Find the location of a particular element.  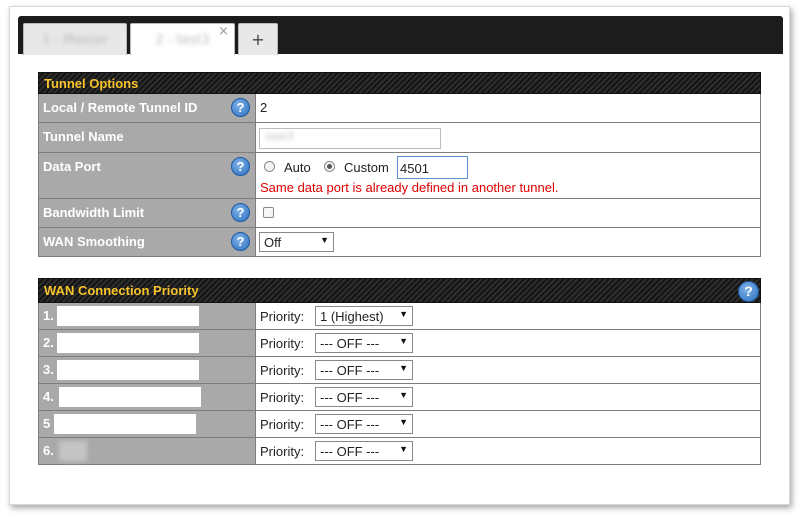

label-cell: 4. is located at coordinates (147, 397).